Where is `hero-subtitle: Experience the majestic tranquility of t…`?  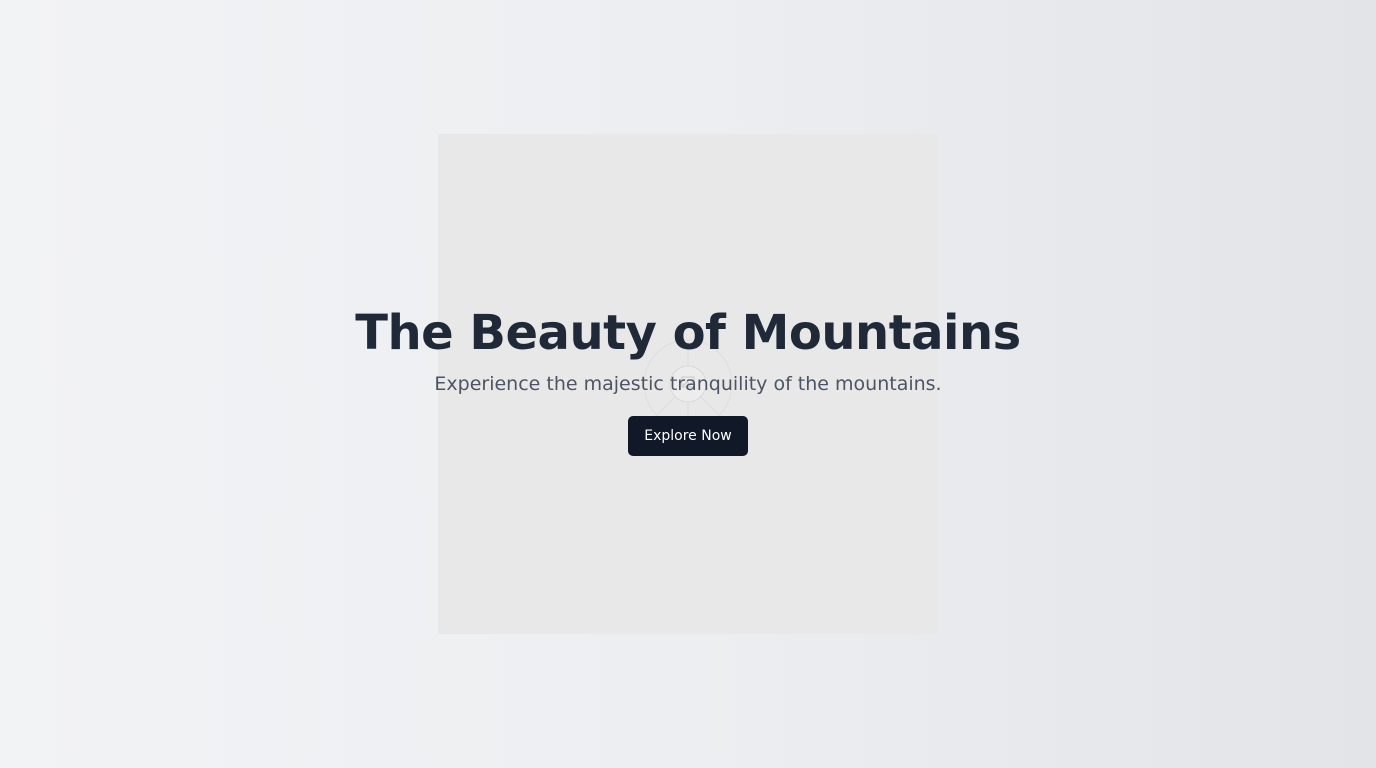
hero-subtitle: Experience the majestic tranquility of t… is located at coordinates (688, 384).